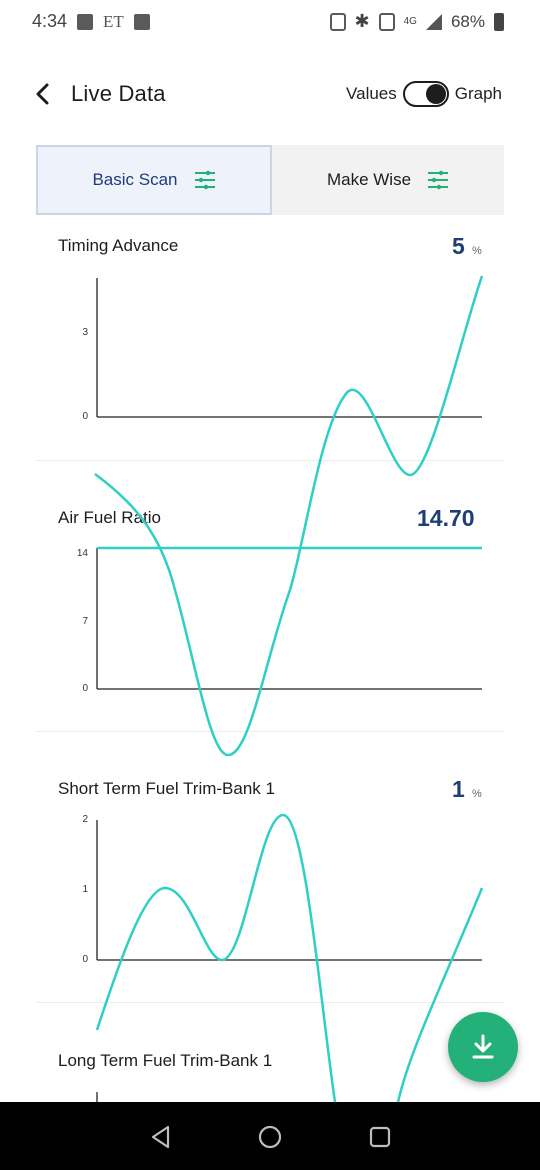  I want to click on nav-home-button, so click(270, 1137).